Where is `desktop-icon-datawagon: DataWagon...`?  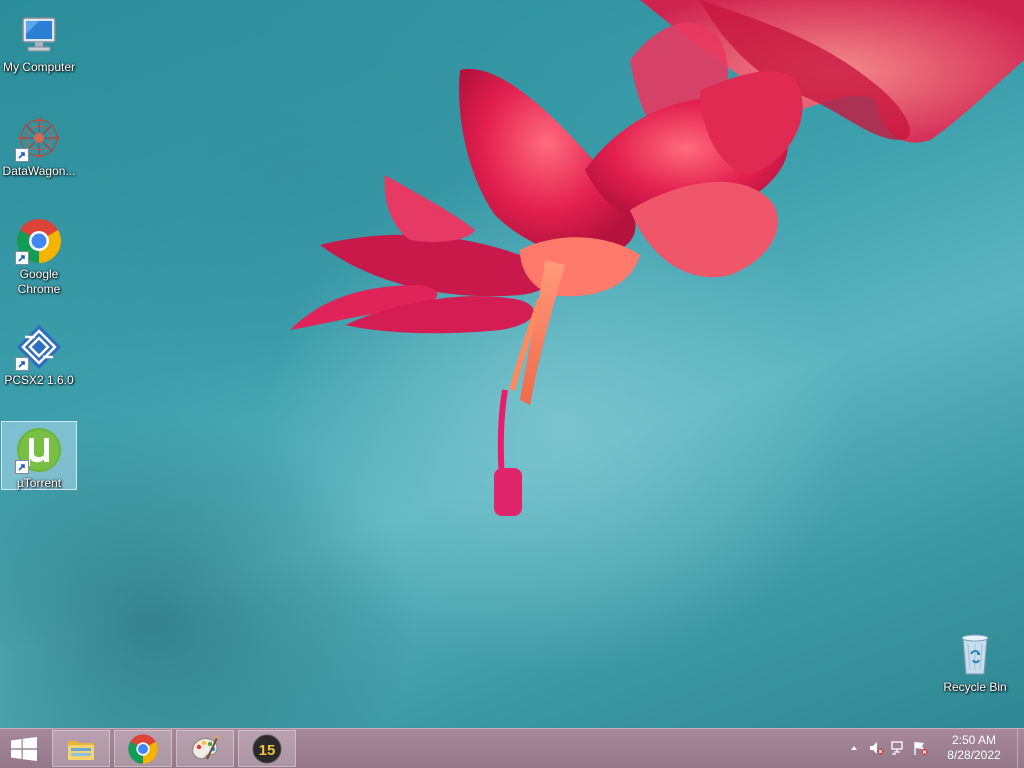
desktop-icon-datawagon: DataWagon... is located at coordinates (39, 144).